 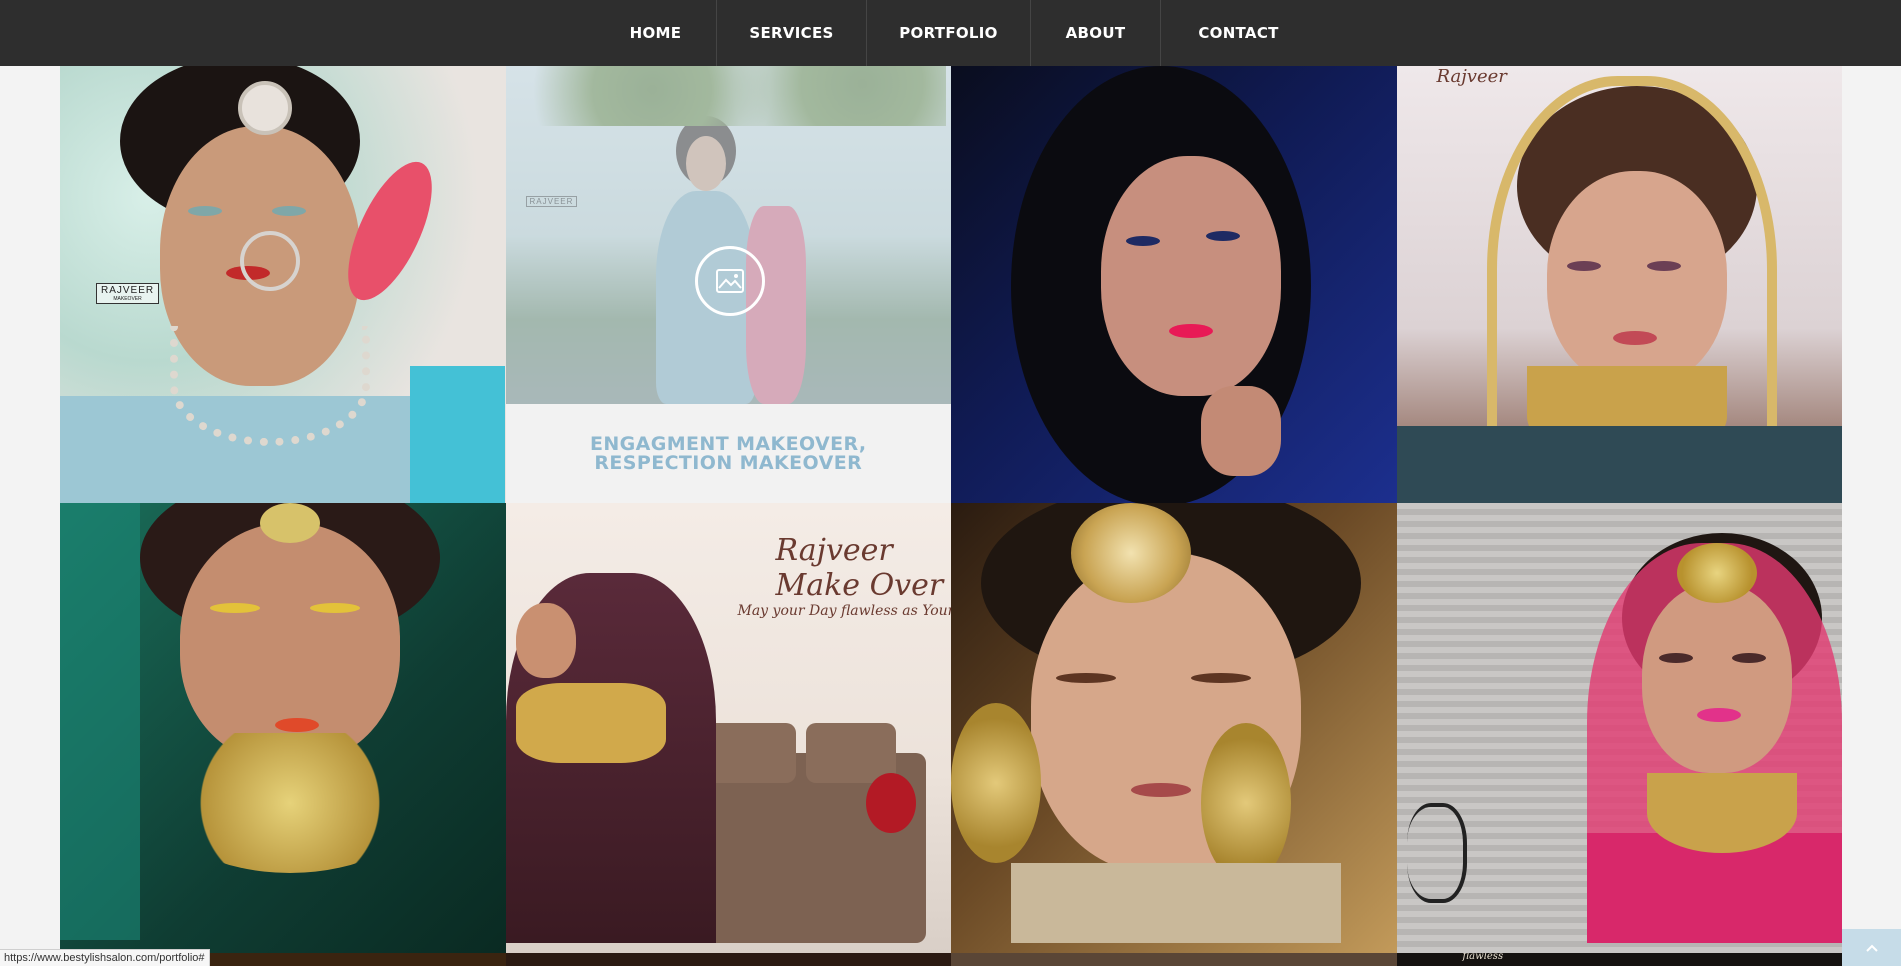 What do you see at coordinates (729, 281) in the screenshot?
I see `image-gallery-icon` at bounding box center [729, 281].